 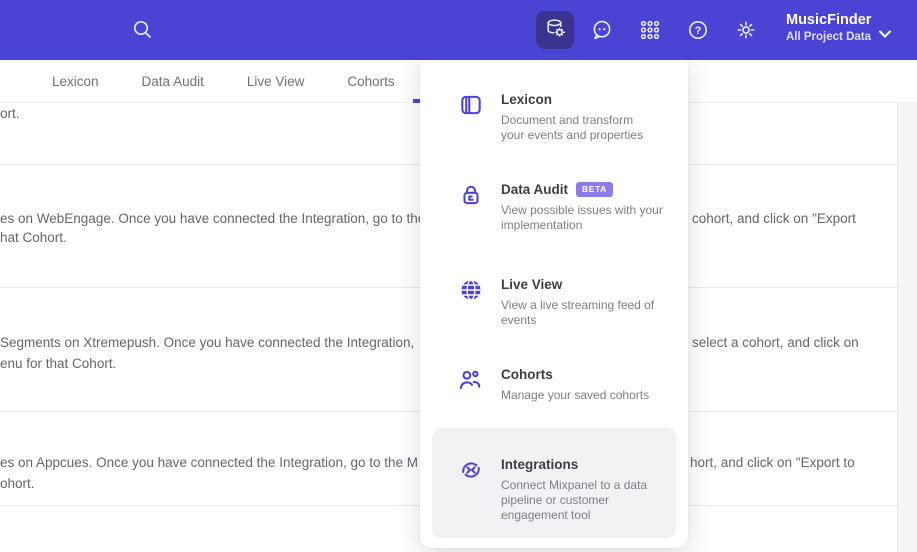 I want to click on tab-lexicon: Lexicon, so click(x=75, y=81).